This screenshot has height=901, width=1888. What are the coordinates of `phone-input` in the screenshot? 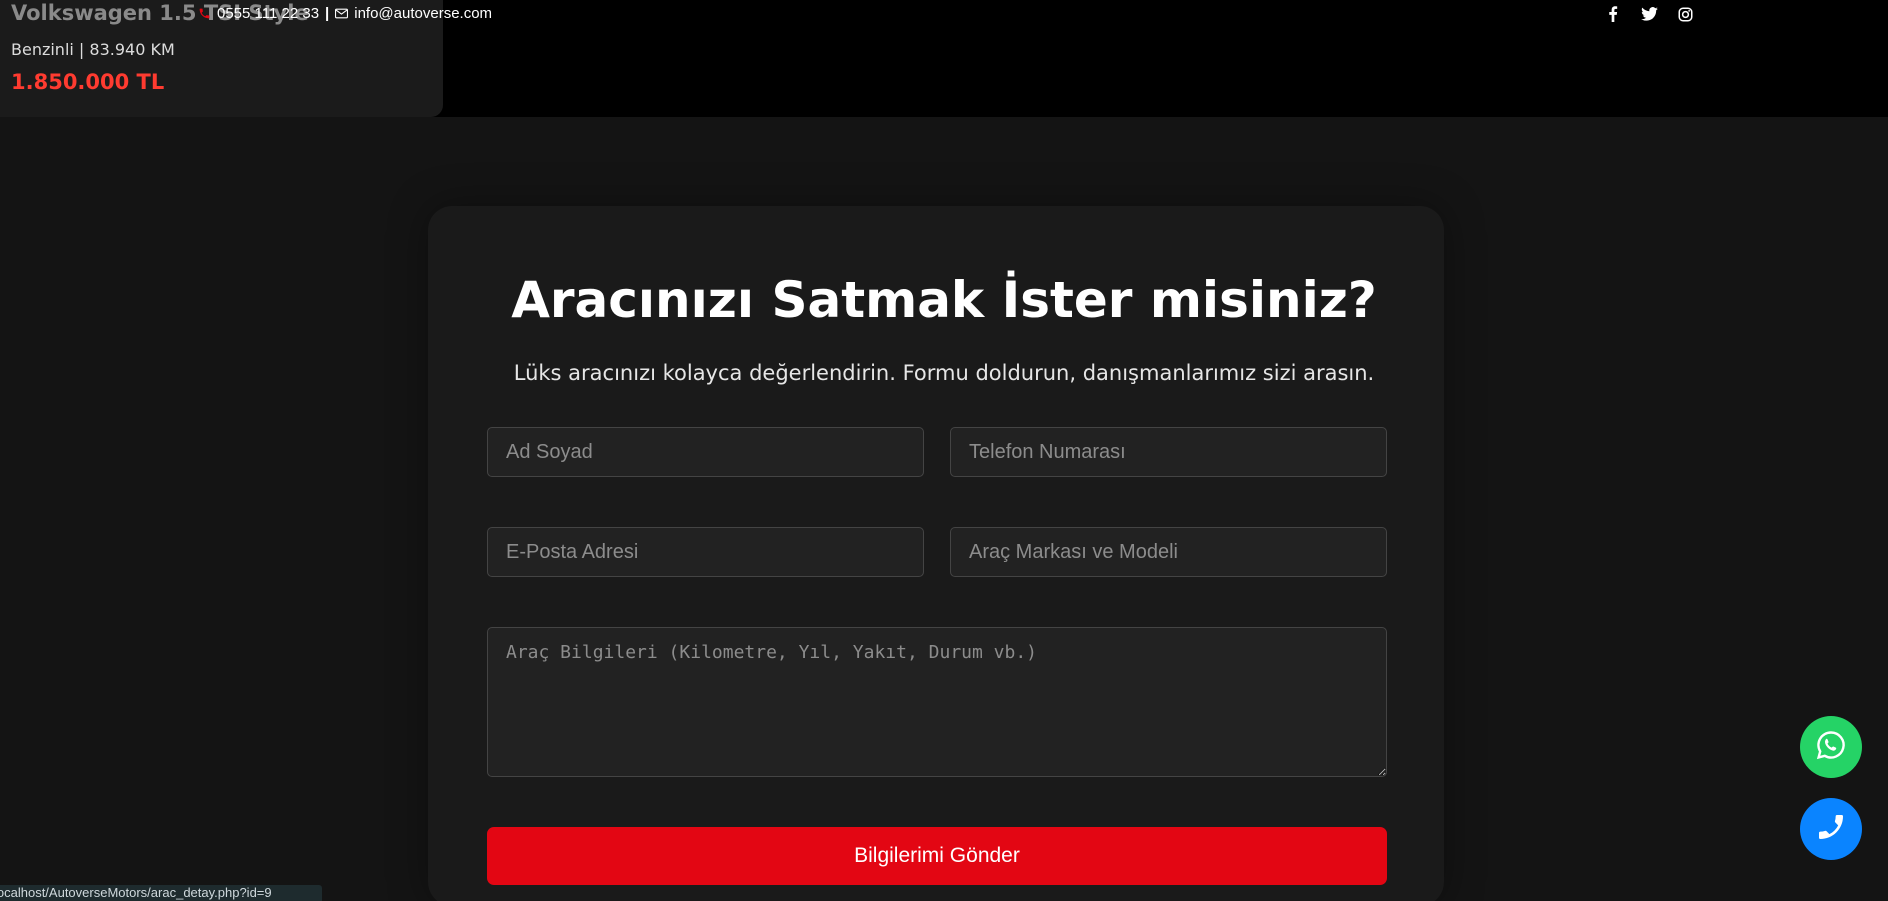 It's located at (1168, 452).